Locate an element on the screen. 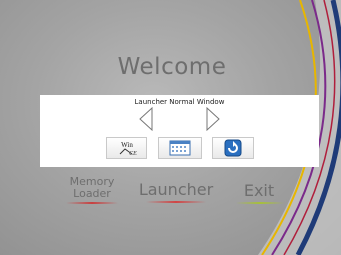 This screenshot has width=341, height=255. win-ce-button: Win CE is located at coordinates (126, 148).